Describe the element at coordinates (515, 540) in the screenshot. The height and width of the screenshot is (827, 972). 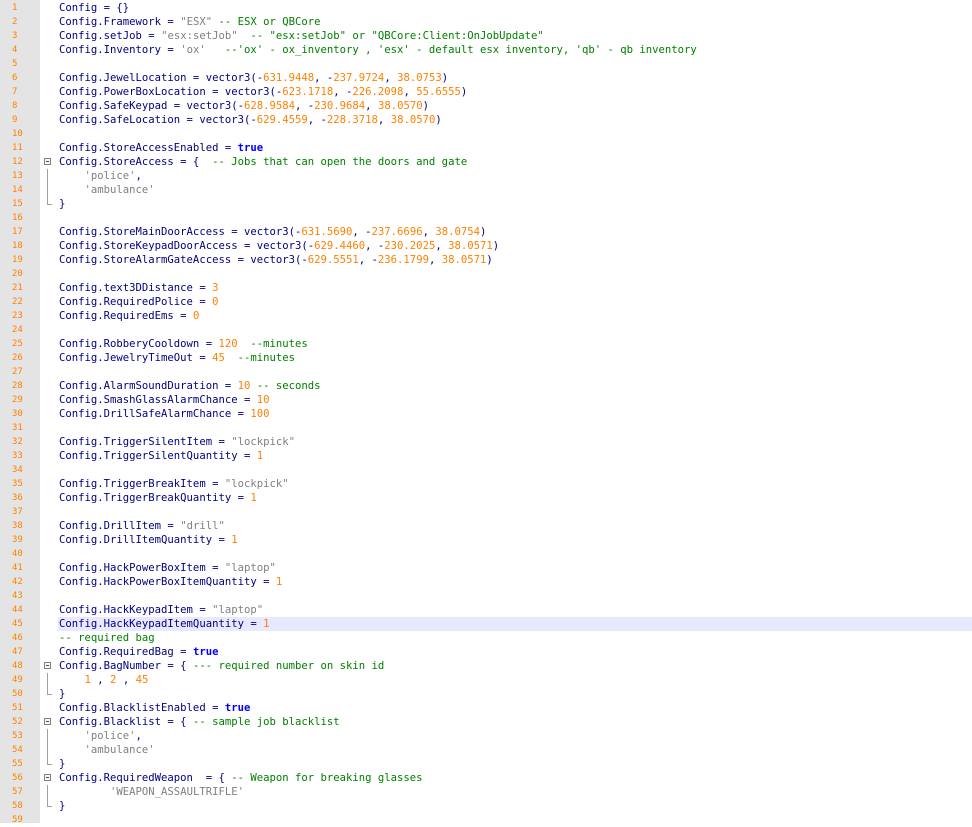
I see `code-line: Config.DrillItemQuantity = 1` at that location.